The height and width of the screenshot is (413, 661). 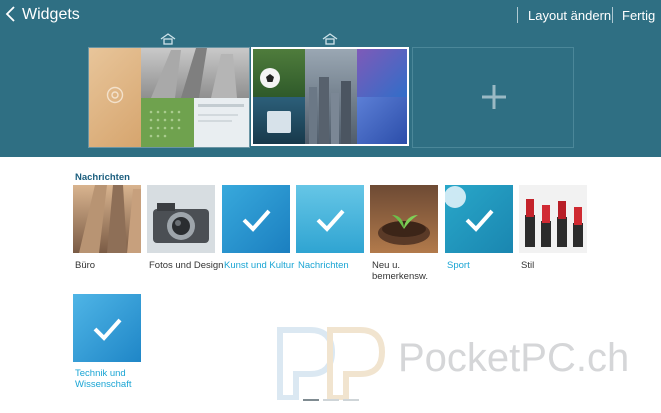 What do you see at coordinates (102, 177) in the screenshot?
I see `section-title: Nachrichten` at bounding box center [102, 177].